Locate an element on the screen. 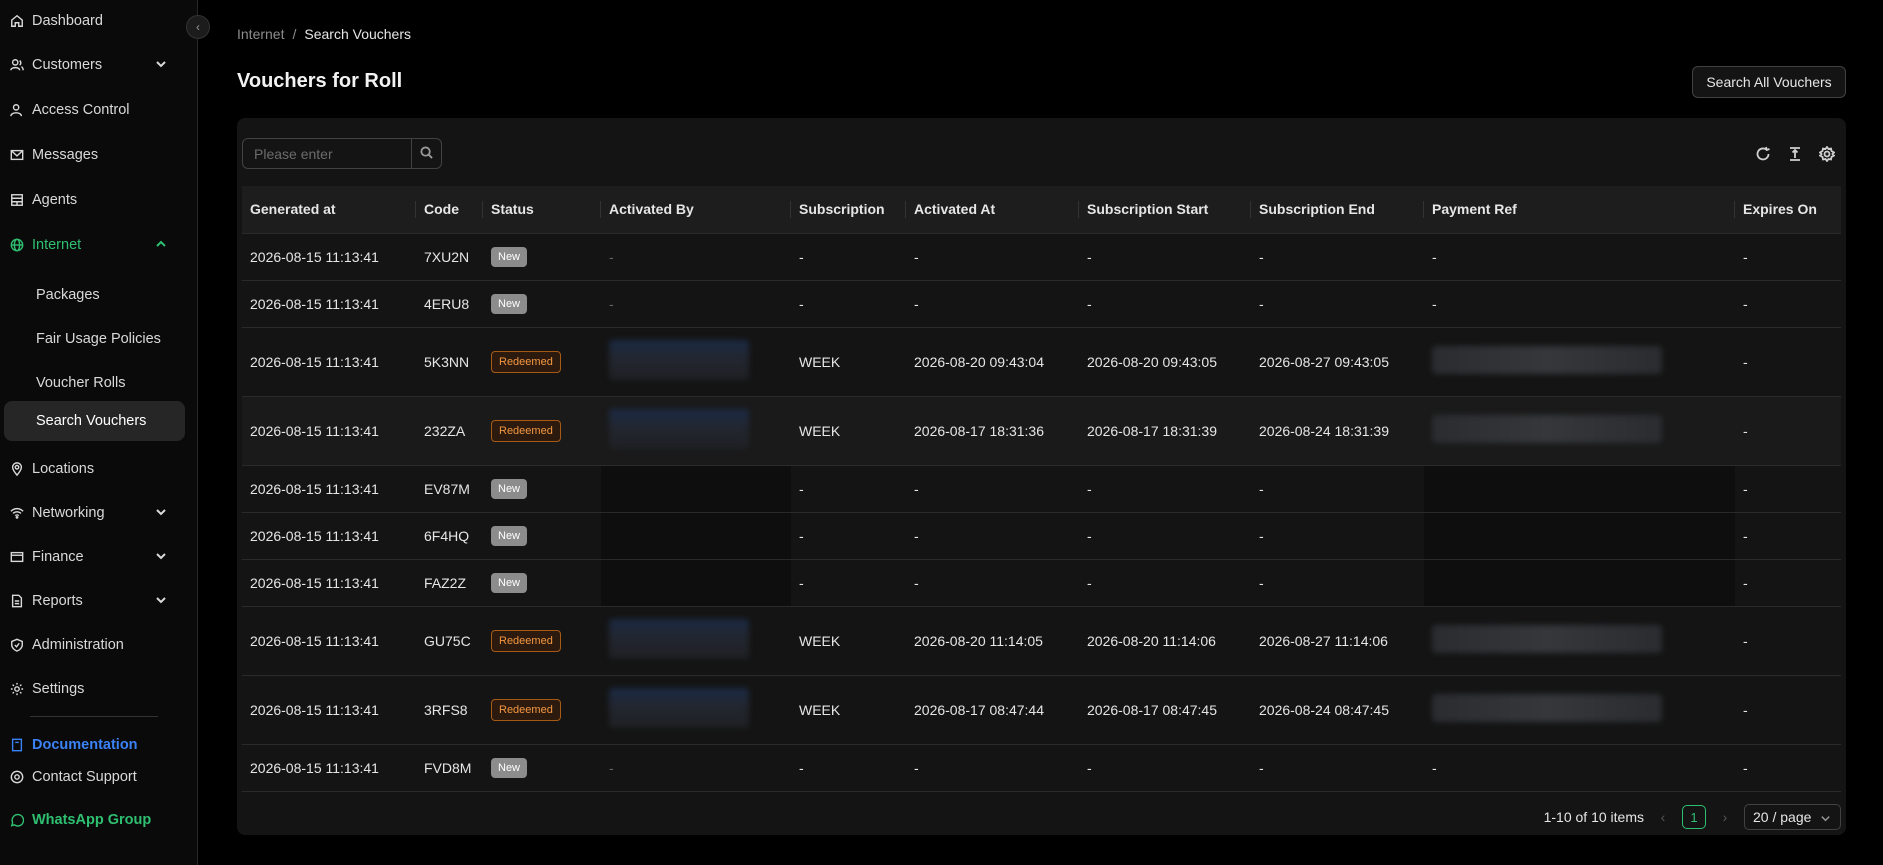  table-row: 2026-08-15 11:13:41 EV87M New - - - - - is located at coordinates (1041, 489).